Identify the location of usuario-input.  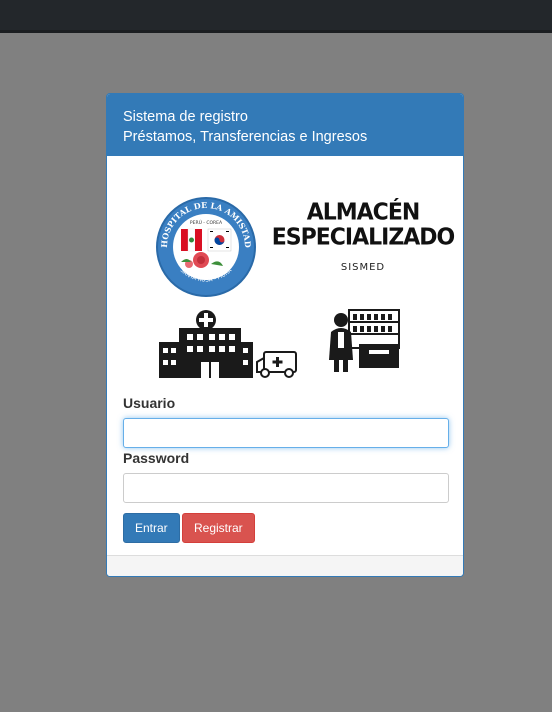
(286, 433).